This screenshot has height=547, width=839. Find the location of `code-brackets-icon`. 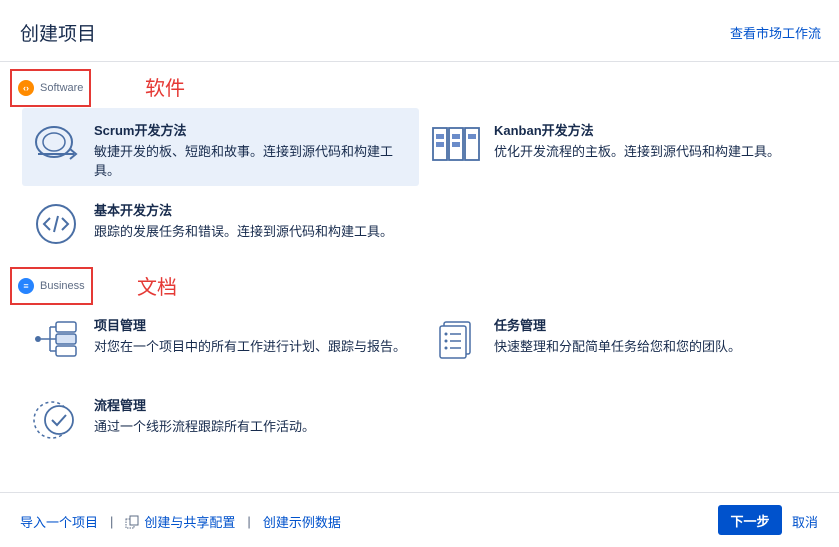

code-brackets-icon is located at coordinates (56, 224).